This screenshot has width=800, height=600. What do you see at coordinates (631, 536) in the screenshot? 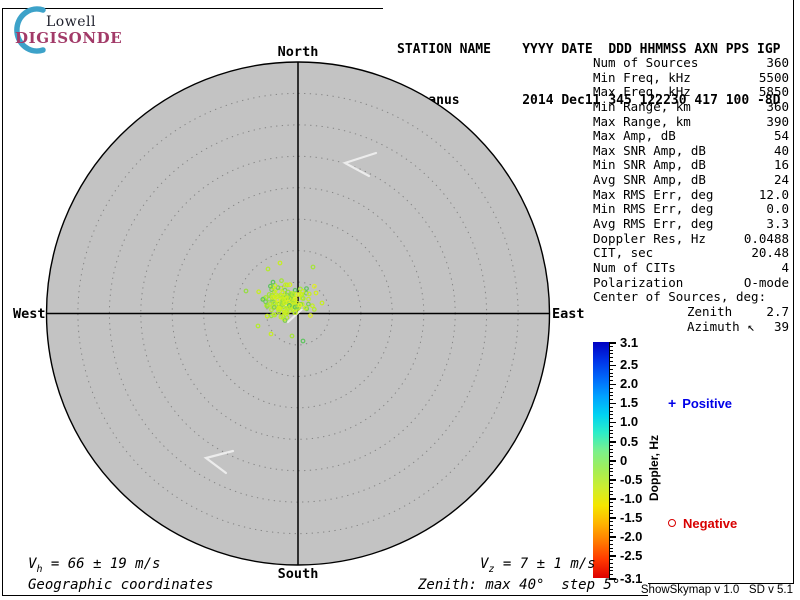
I see `colorbar-tick-label: -2.0` at bounding box center [631, 536].